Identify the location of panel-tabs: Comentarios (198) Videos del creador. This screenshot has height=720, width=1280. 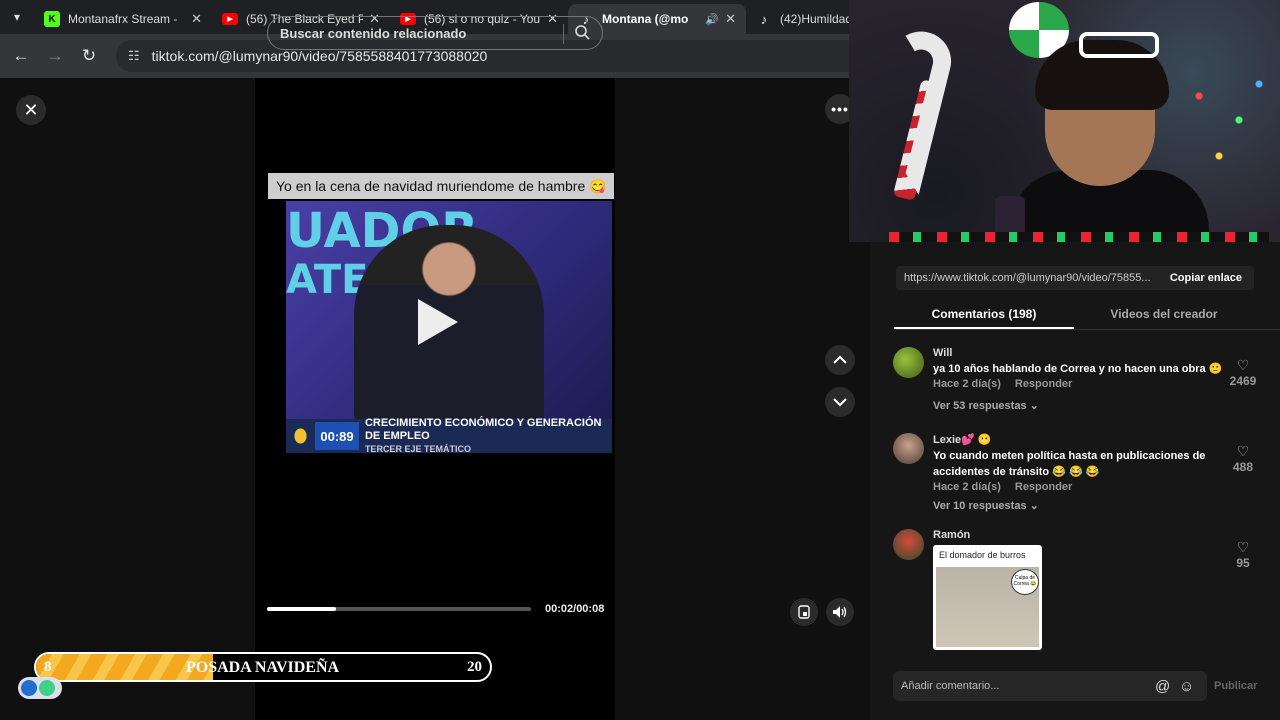
(1087, 315).